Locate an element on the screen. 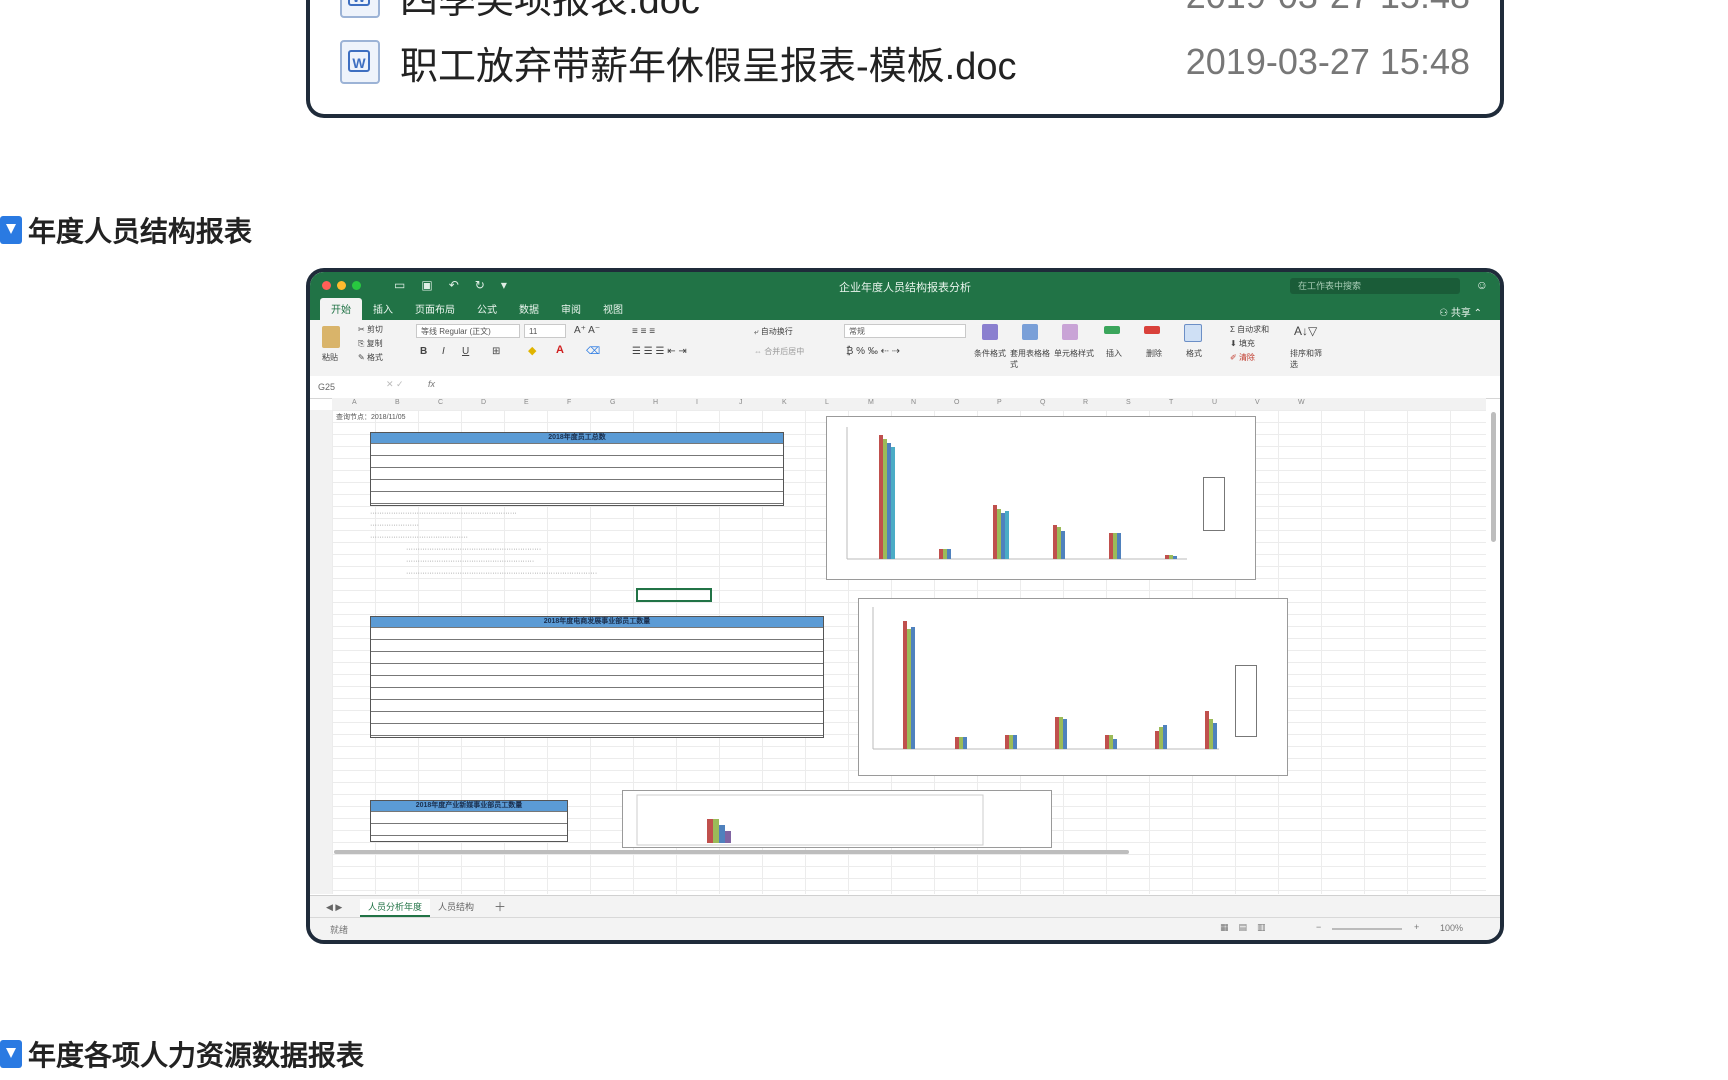 The image size is (1728, 1080). sheet-search-input: 在工作表中搜索 is located at coordinates (1375, 286).